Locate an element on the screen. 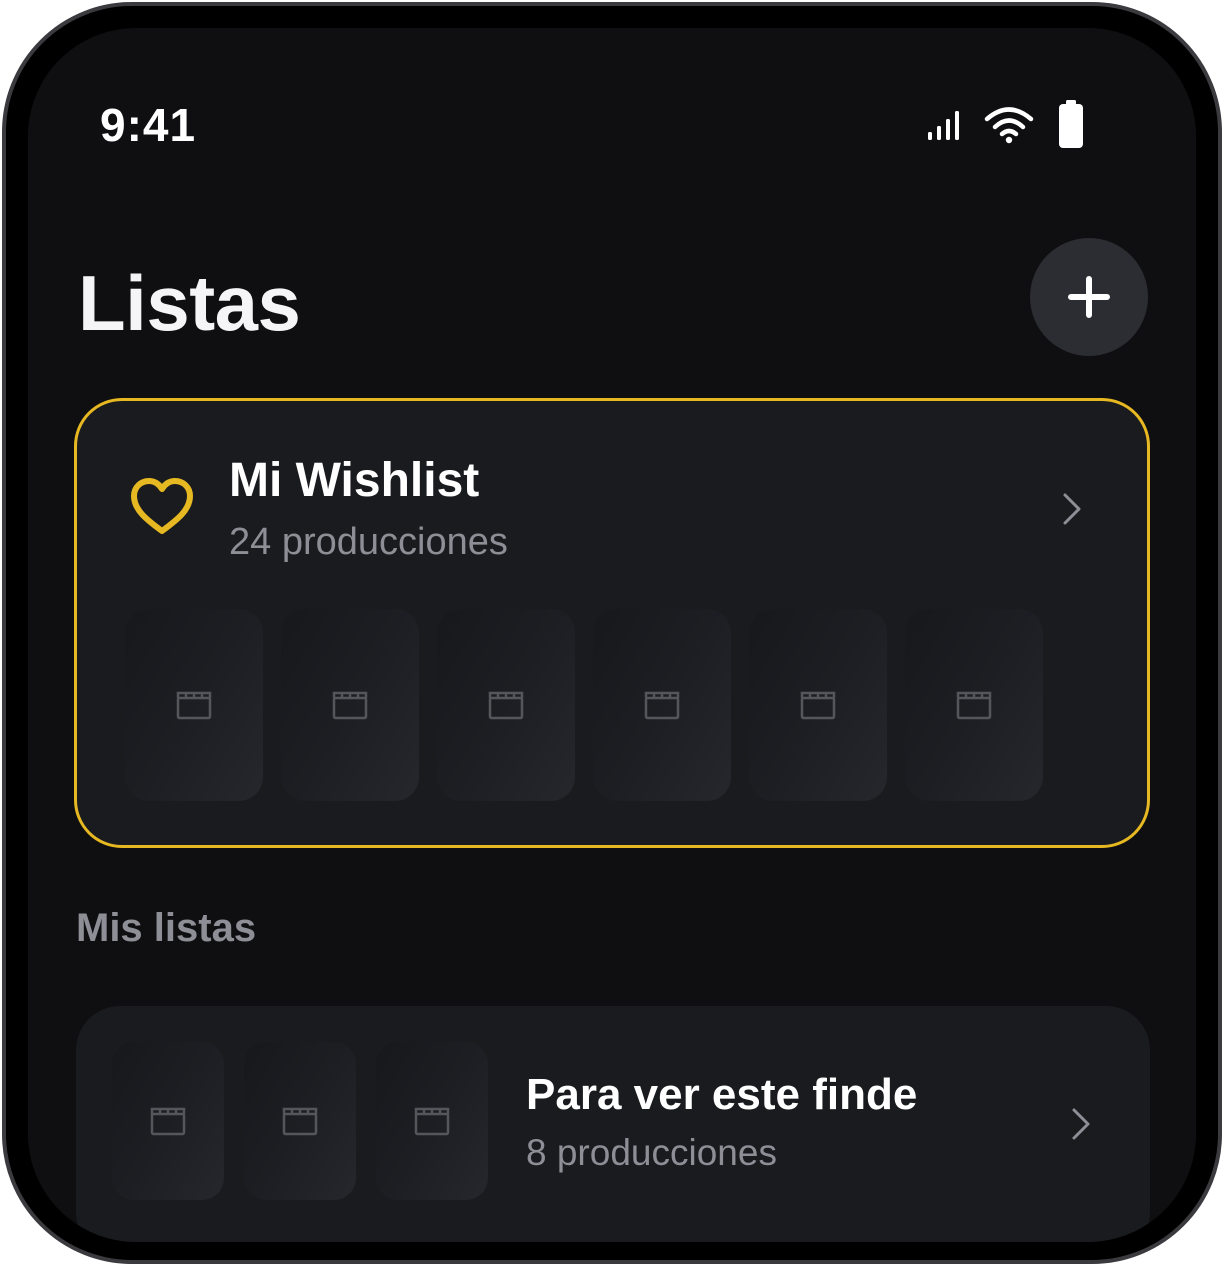 The height and width of the screenshot is (1266, 1224). status-icons is located at coordinates (1005, 125).